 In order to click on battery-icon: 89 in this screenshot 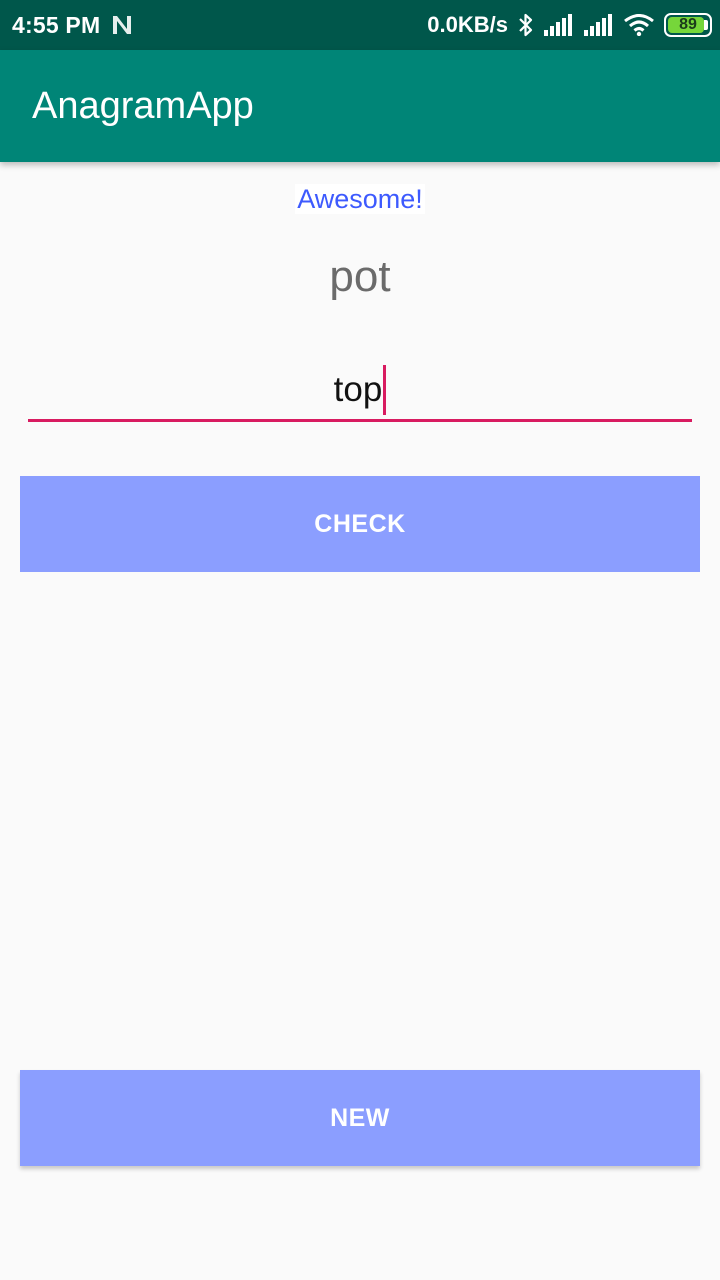, I will do `click(688, 25)`.